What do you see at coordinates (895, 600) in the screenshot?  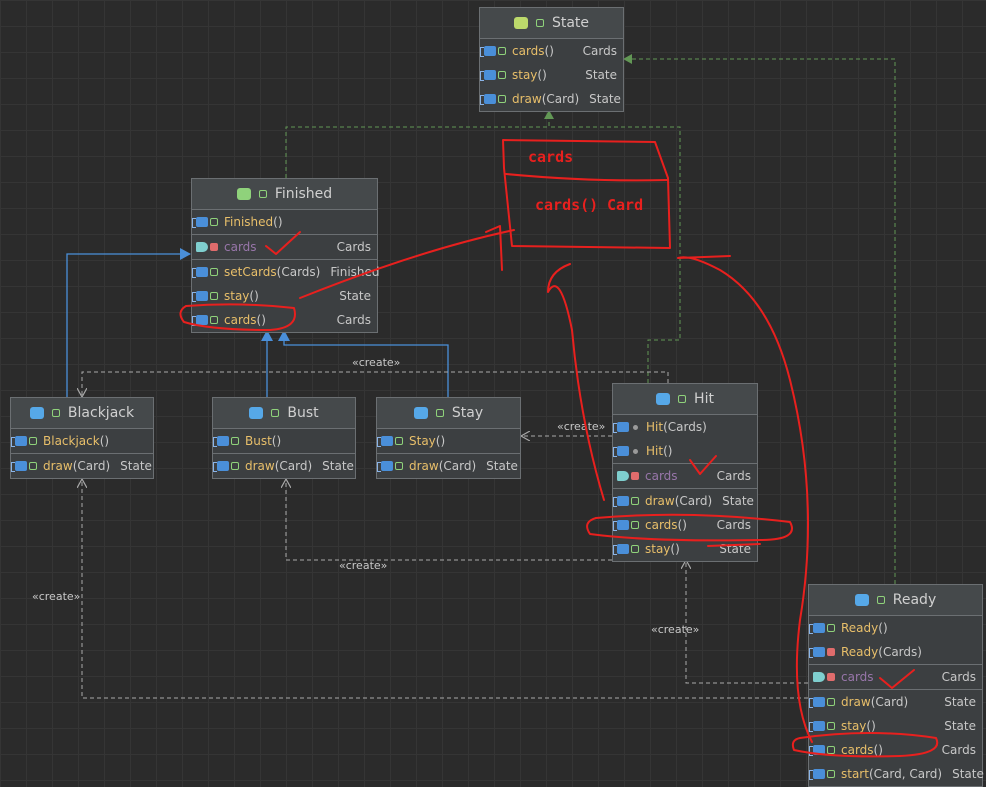 I see `class-header: Ready` at bounding box center [895, 600].